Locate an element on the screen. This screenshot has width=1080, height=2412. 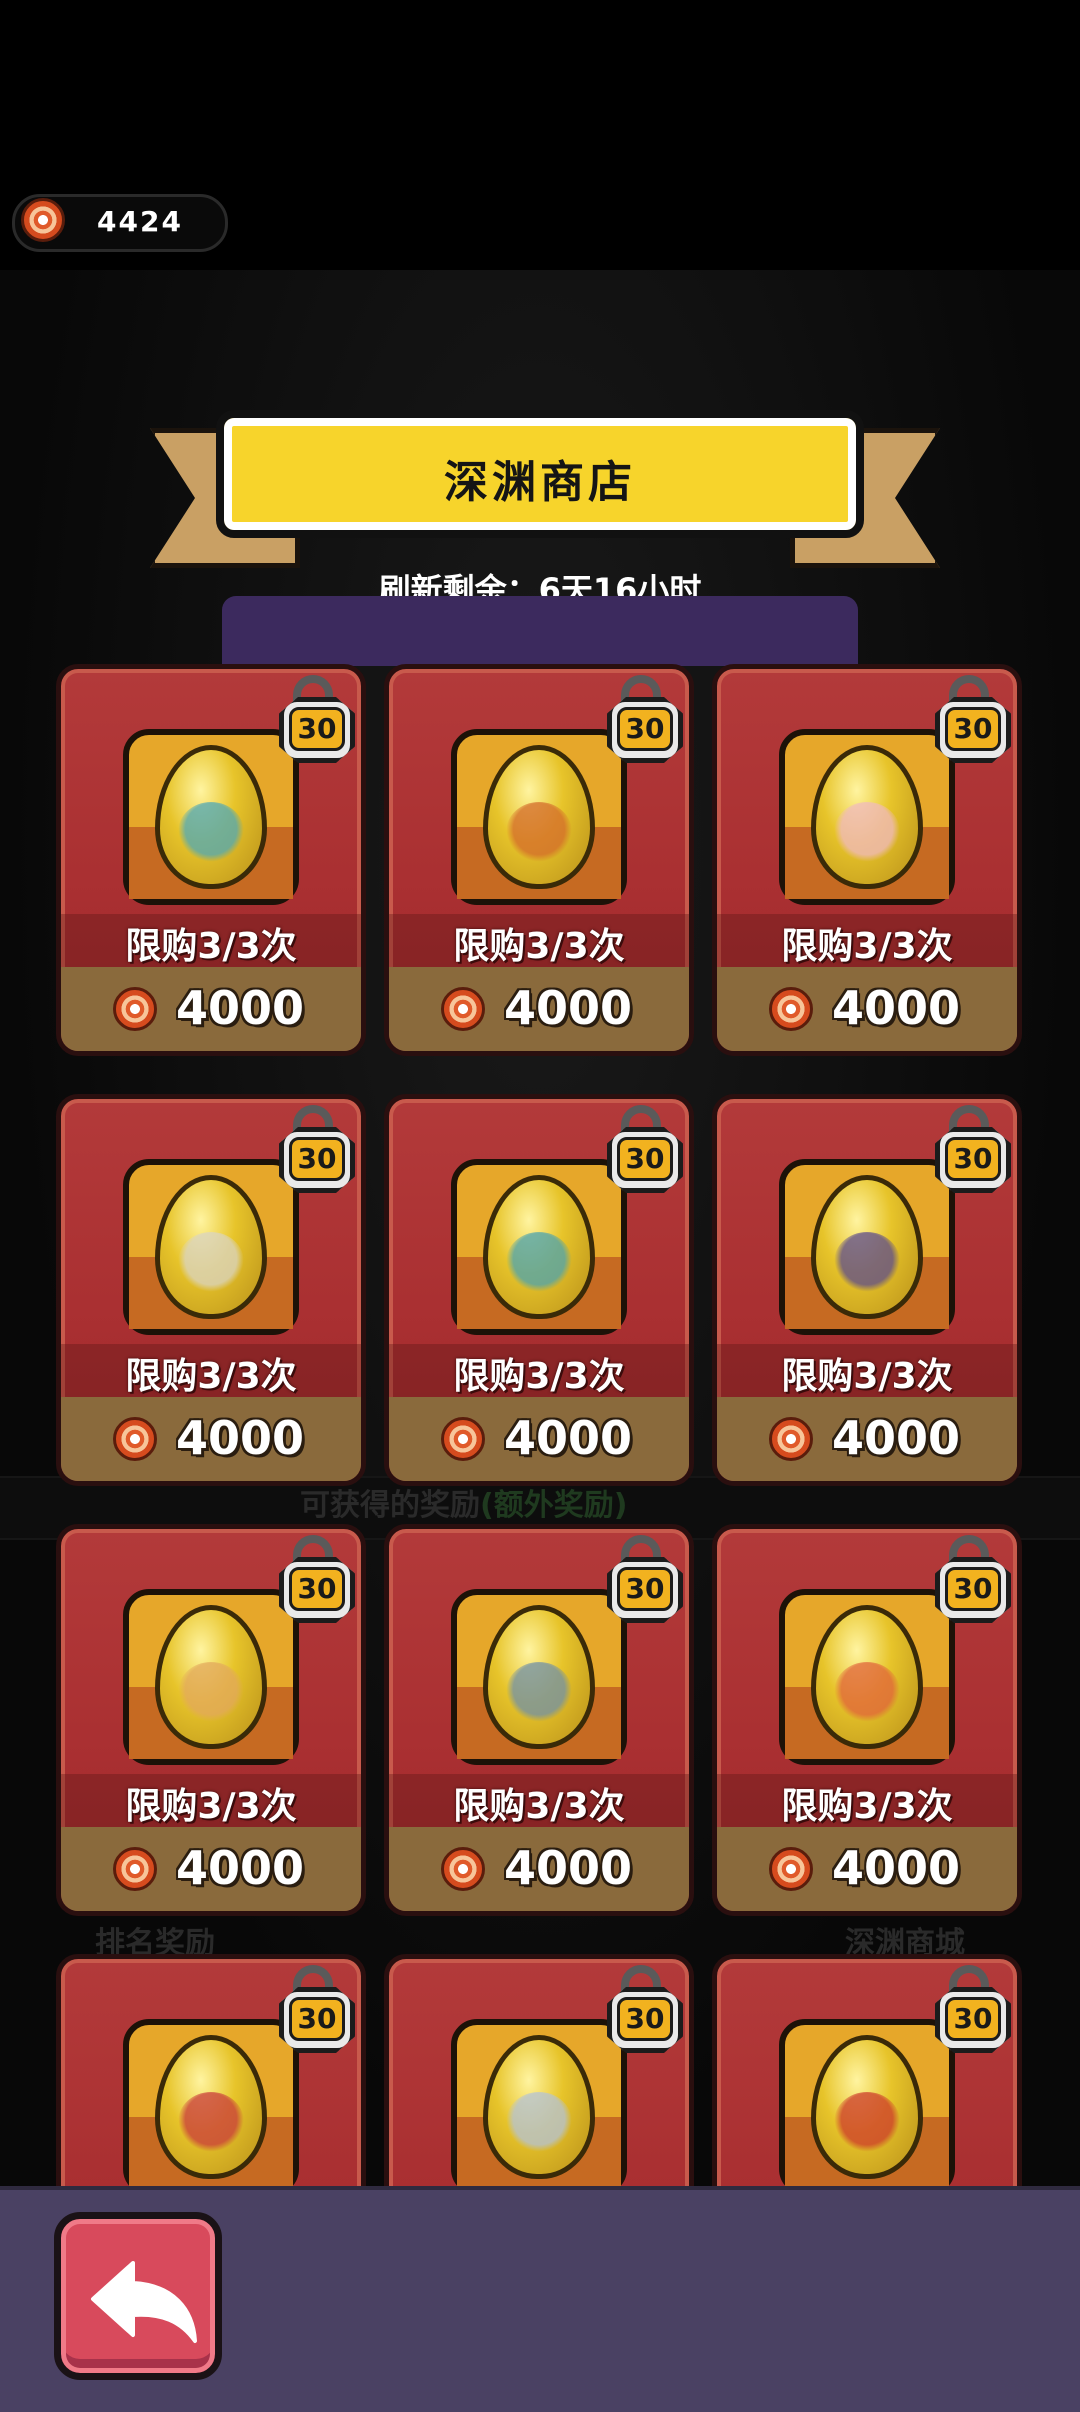
currency-amount: 4424 is located at coordinates (140, 221).